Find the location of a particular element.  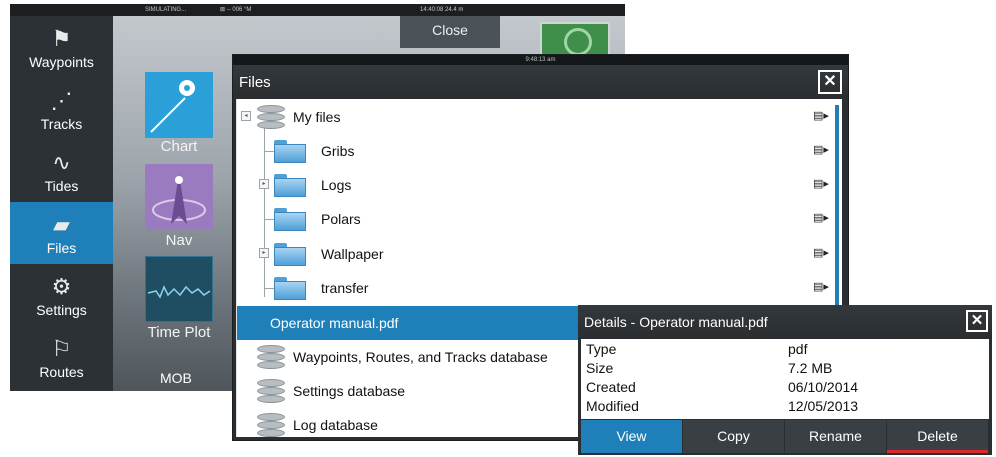

details-close-button: ✕ is located at coordinates (977, 321).